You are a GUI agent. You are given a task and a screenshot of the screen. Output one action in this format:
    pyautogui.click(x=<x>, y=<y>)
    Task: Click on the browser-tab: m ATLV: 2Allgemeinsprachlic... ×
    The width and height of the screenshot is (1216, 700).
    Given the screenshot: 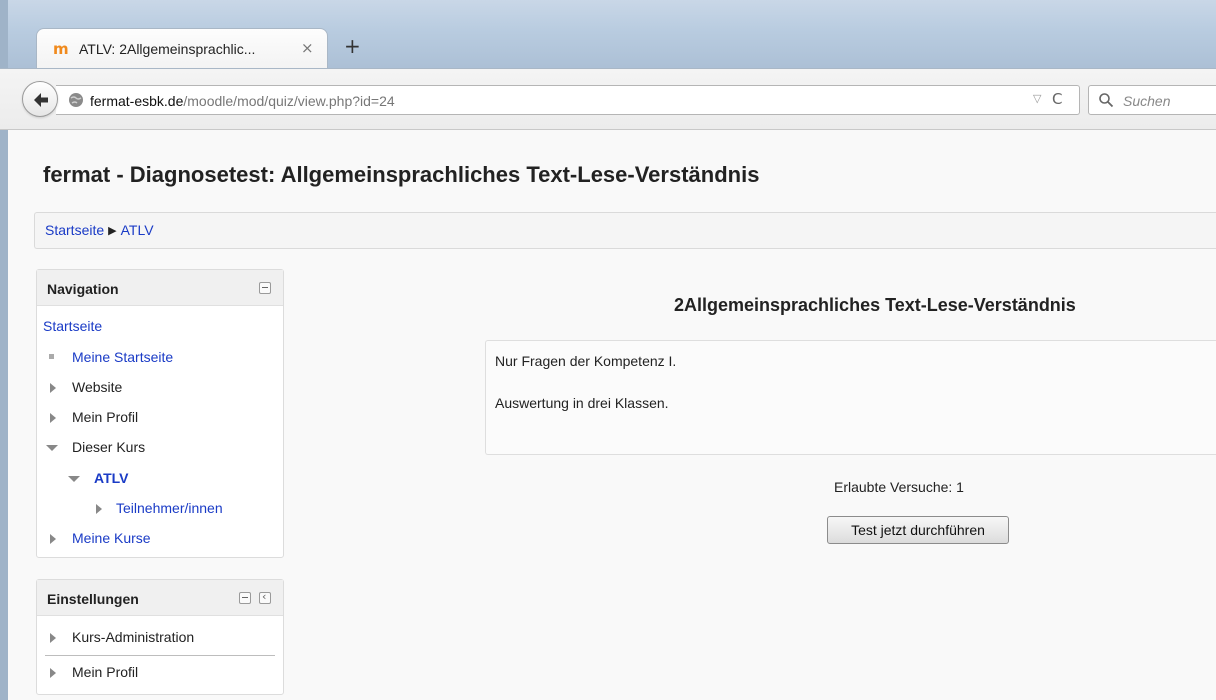 What is the action you would take?
    pyautogui.click(x=182, y=48)
    